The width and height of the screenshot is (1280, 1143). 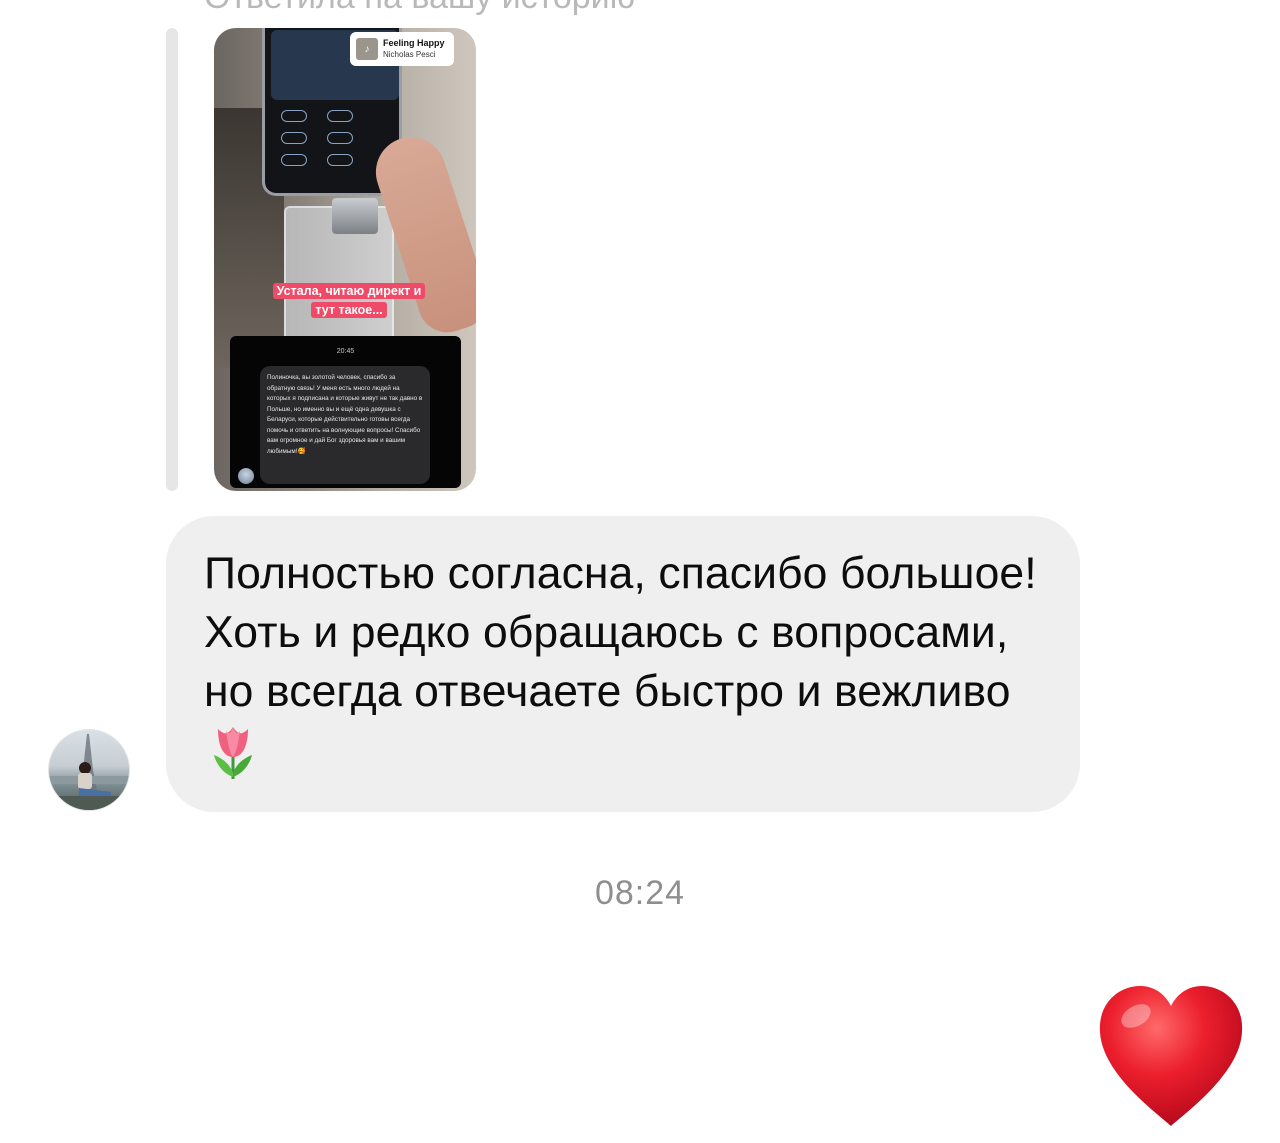 I want to click on sender-avatar, so click(x=89, y=770).